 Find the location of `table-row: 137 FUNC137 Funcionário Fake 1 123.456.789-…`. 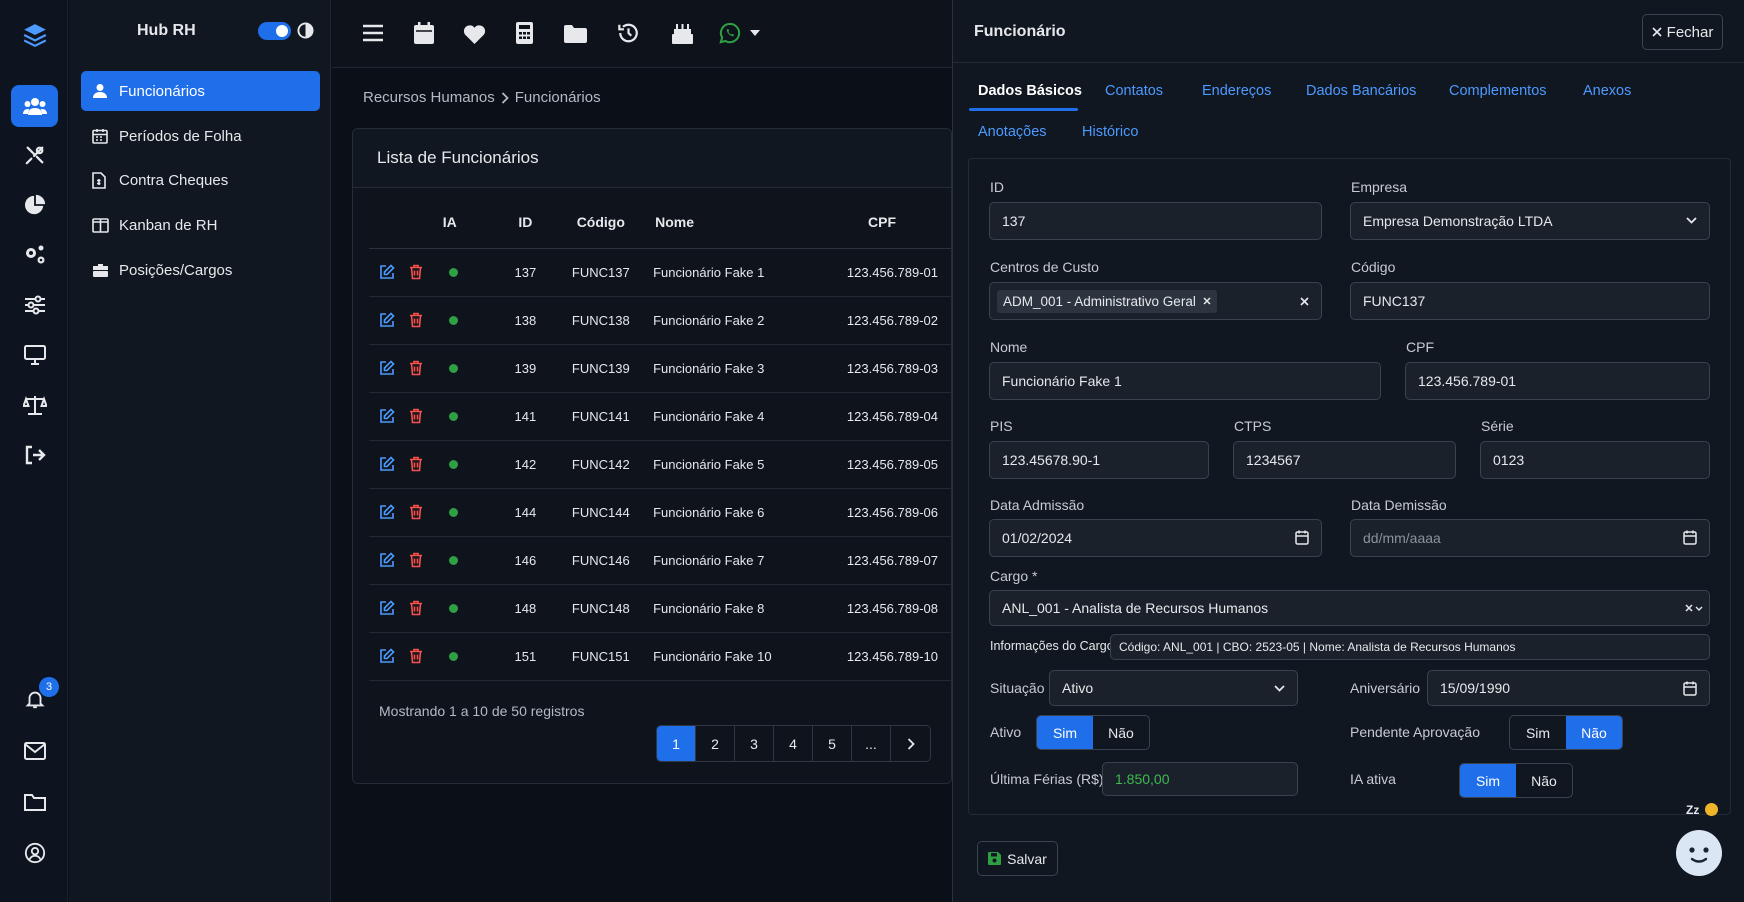

table-row: 137 FUNC137 Funcionário Fake 1 123.456.789-… is located at coordinates (660, 272).